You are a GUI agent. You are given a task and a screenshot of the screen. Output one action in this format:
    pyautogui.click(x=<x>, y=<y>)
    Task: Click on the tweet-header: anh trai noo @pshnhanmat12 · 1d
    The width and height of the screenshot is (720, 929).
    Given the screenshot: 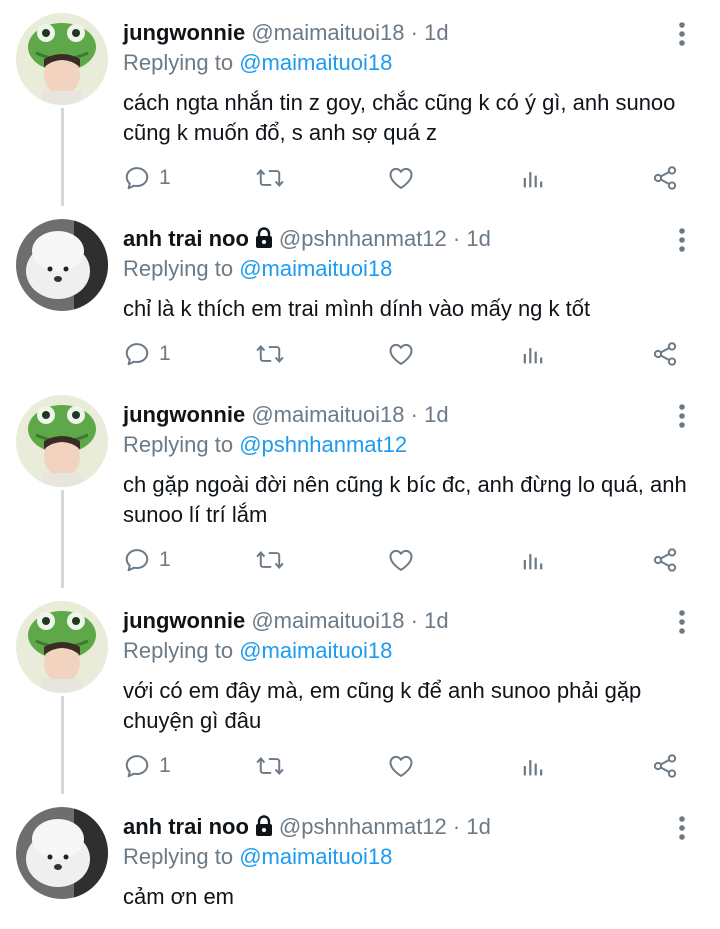 What is the action you would take?
    pyautogui.click(x=307, y=240)
    